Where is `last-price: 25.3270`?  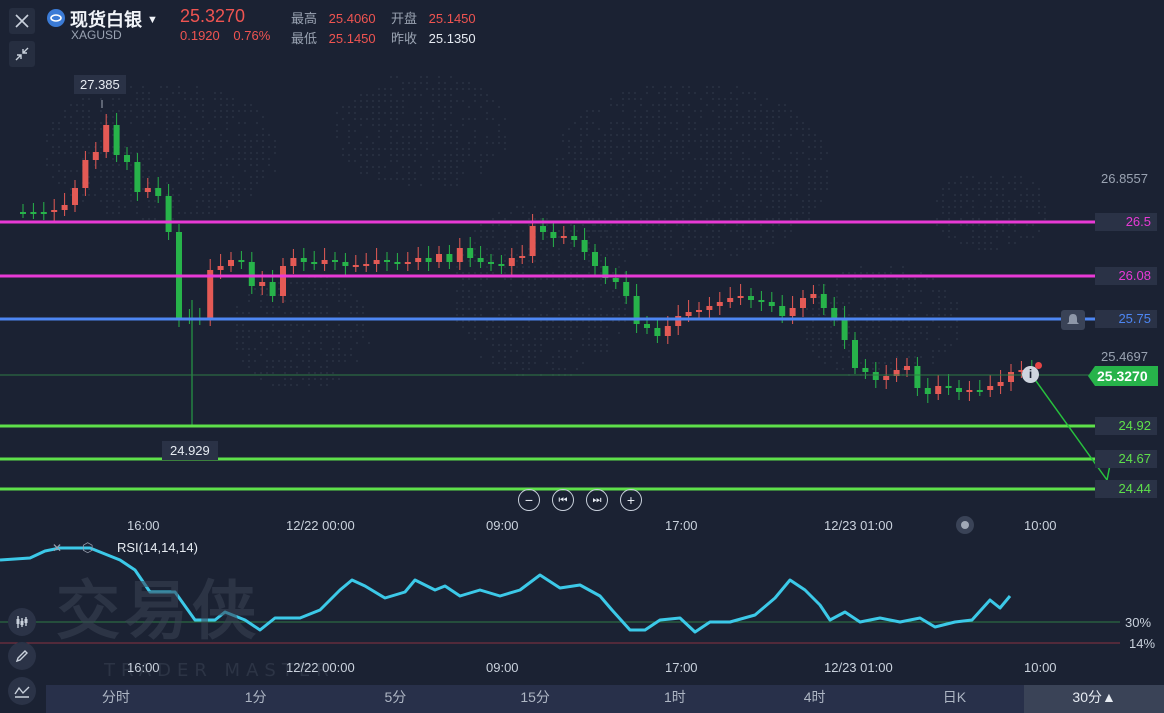 last-price: 25.3270 is located at coordinates (213, 16).